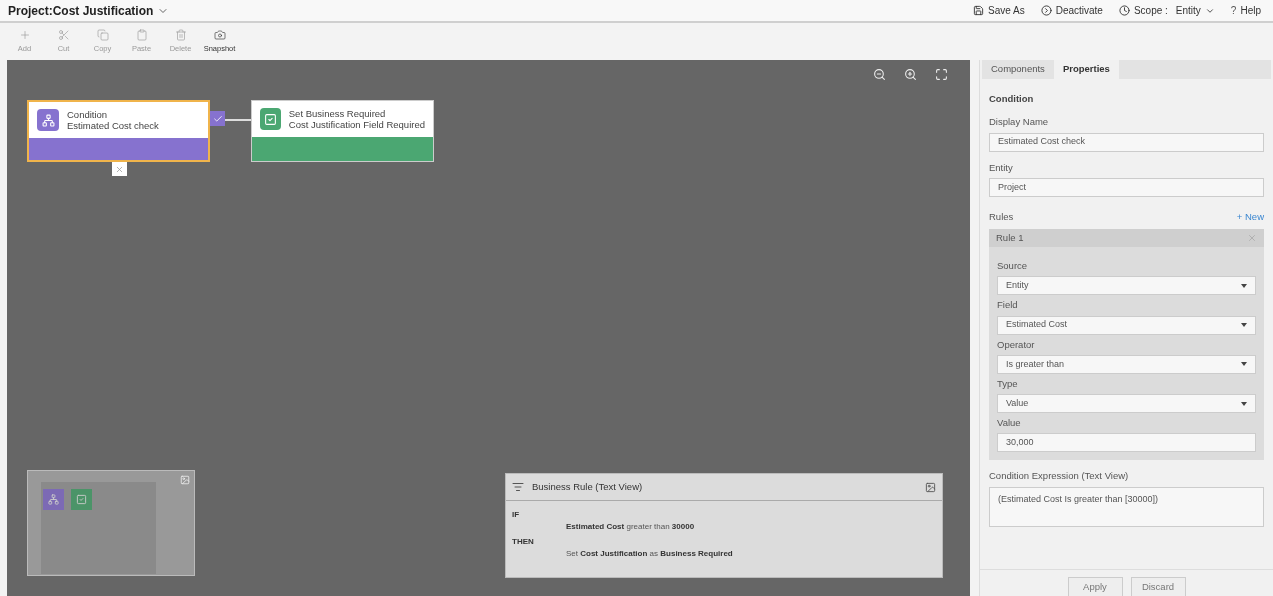 The image size is (1273, 596). What do you see at coordinates (1126, 187) in the screenshot?
I see `input-field: Project` at bounding box center [1126, 187].